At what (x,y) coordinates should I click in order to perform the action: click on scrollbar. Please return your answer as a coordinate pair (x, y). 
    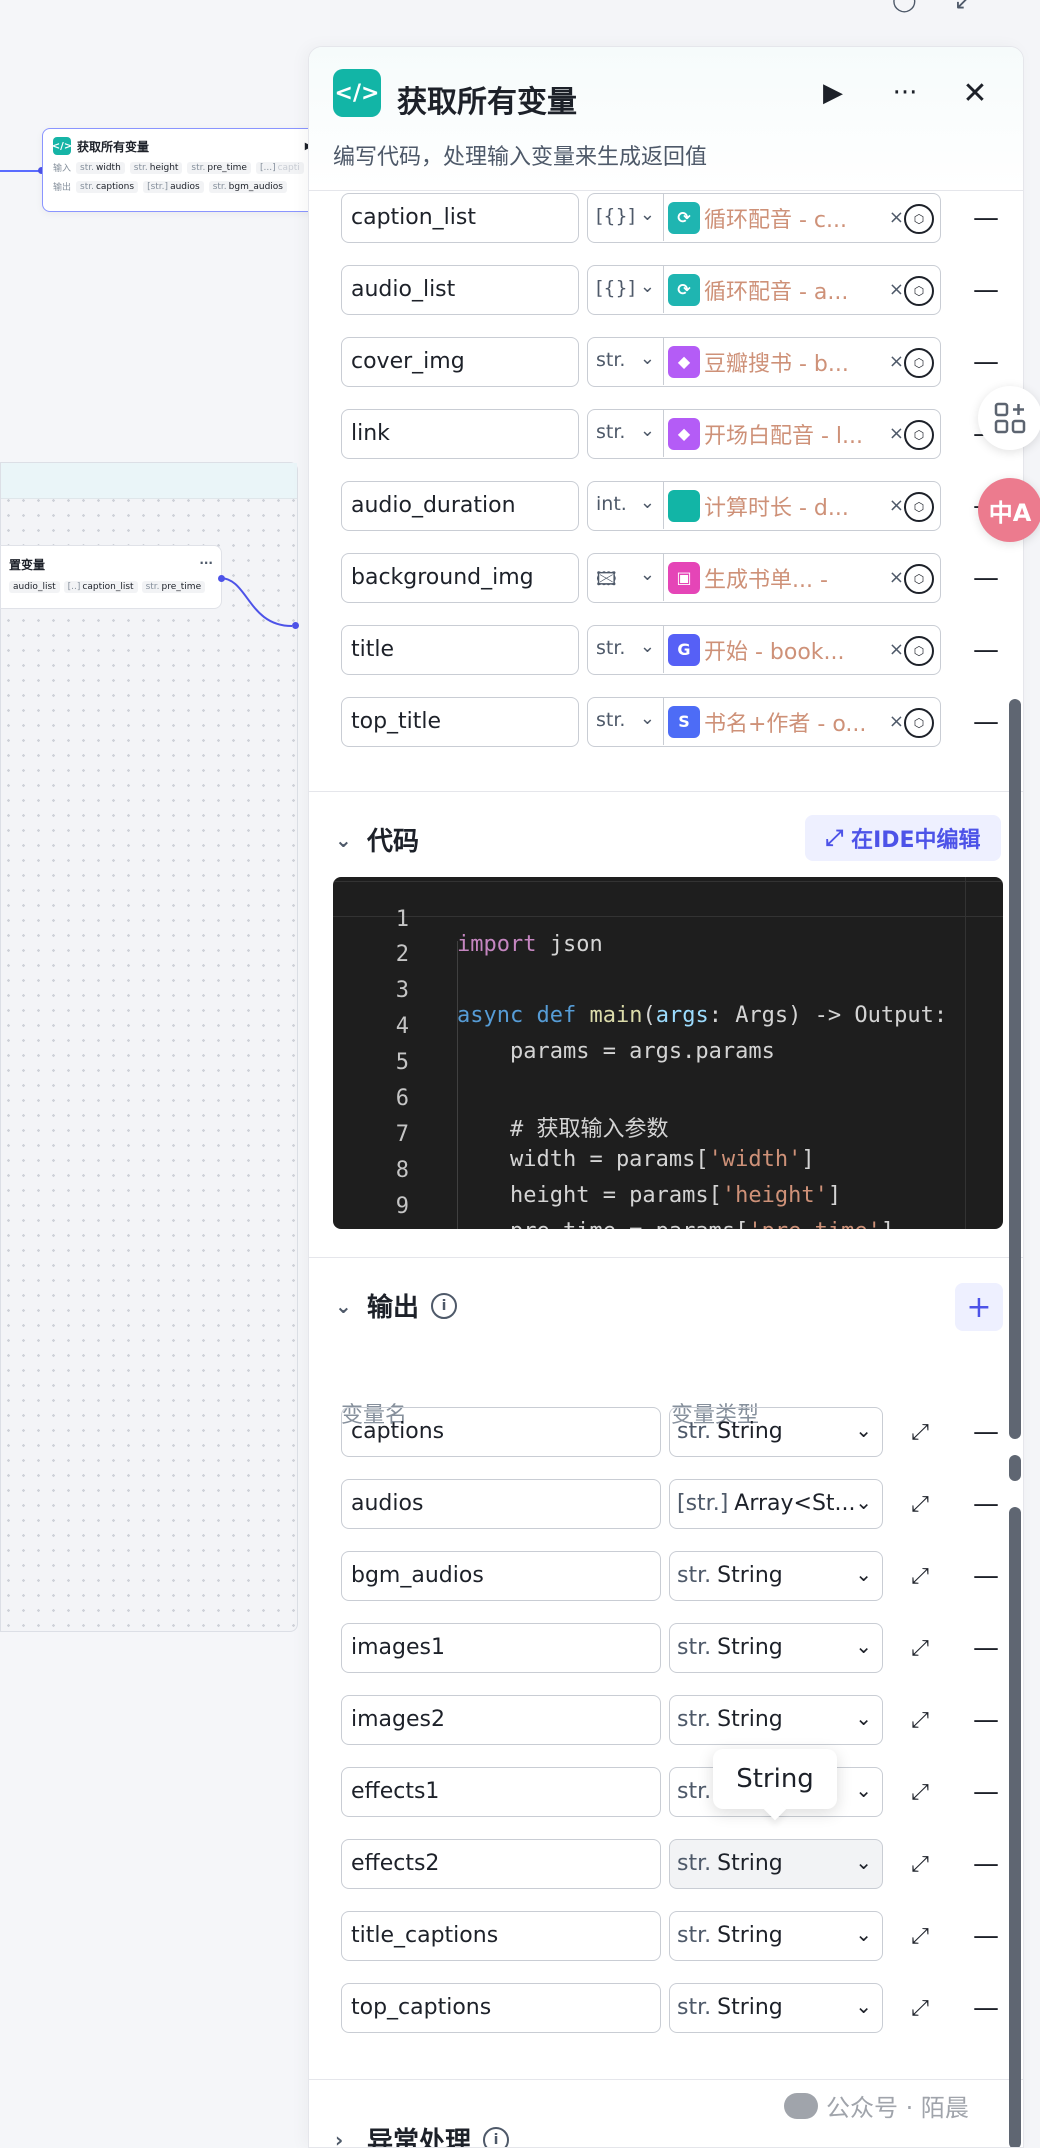
    Looking at the image, I should click on (1015, 1397).